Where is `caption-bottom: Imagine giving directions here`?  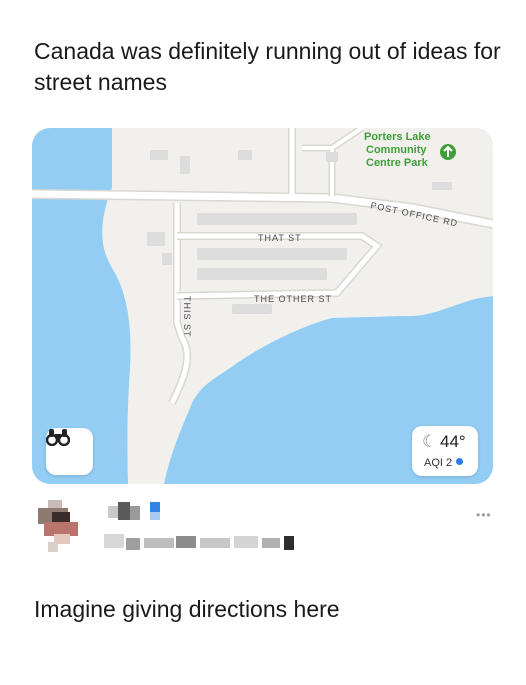
caption-bottom: Imagine giving directions here is located at coordinates (187, 609).